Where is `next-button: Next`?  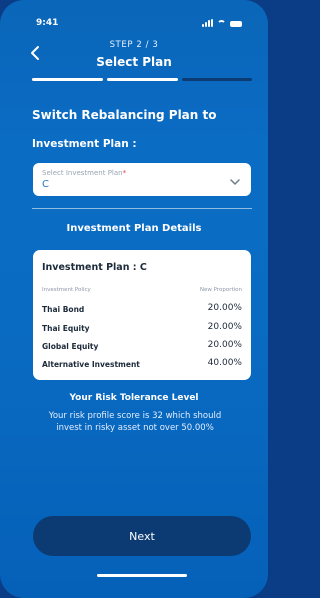 next-button: Next is located at coordinates (142, 536).